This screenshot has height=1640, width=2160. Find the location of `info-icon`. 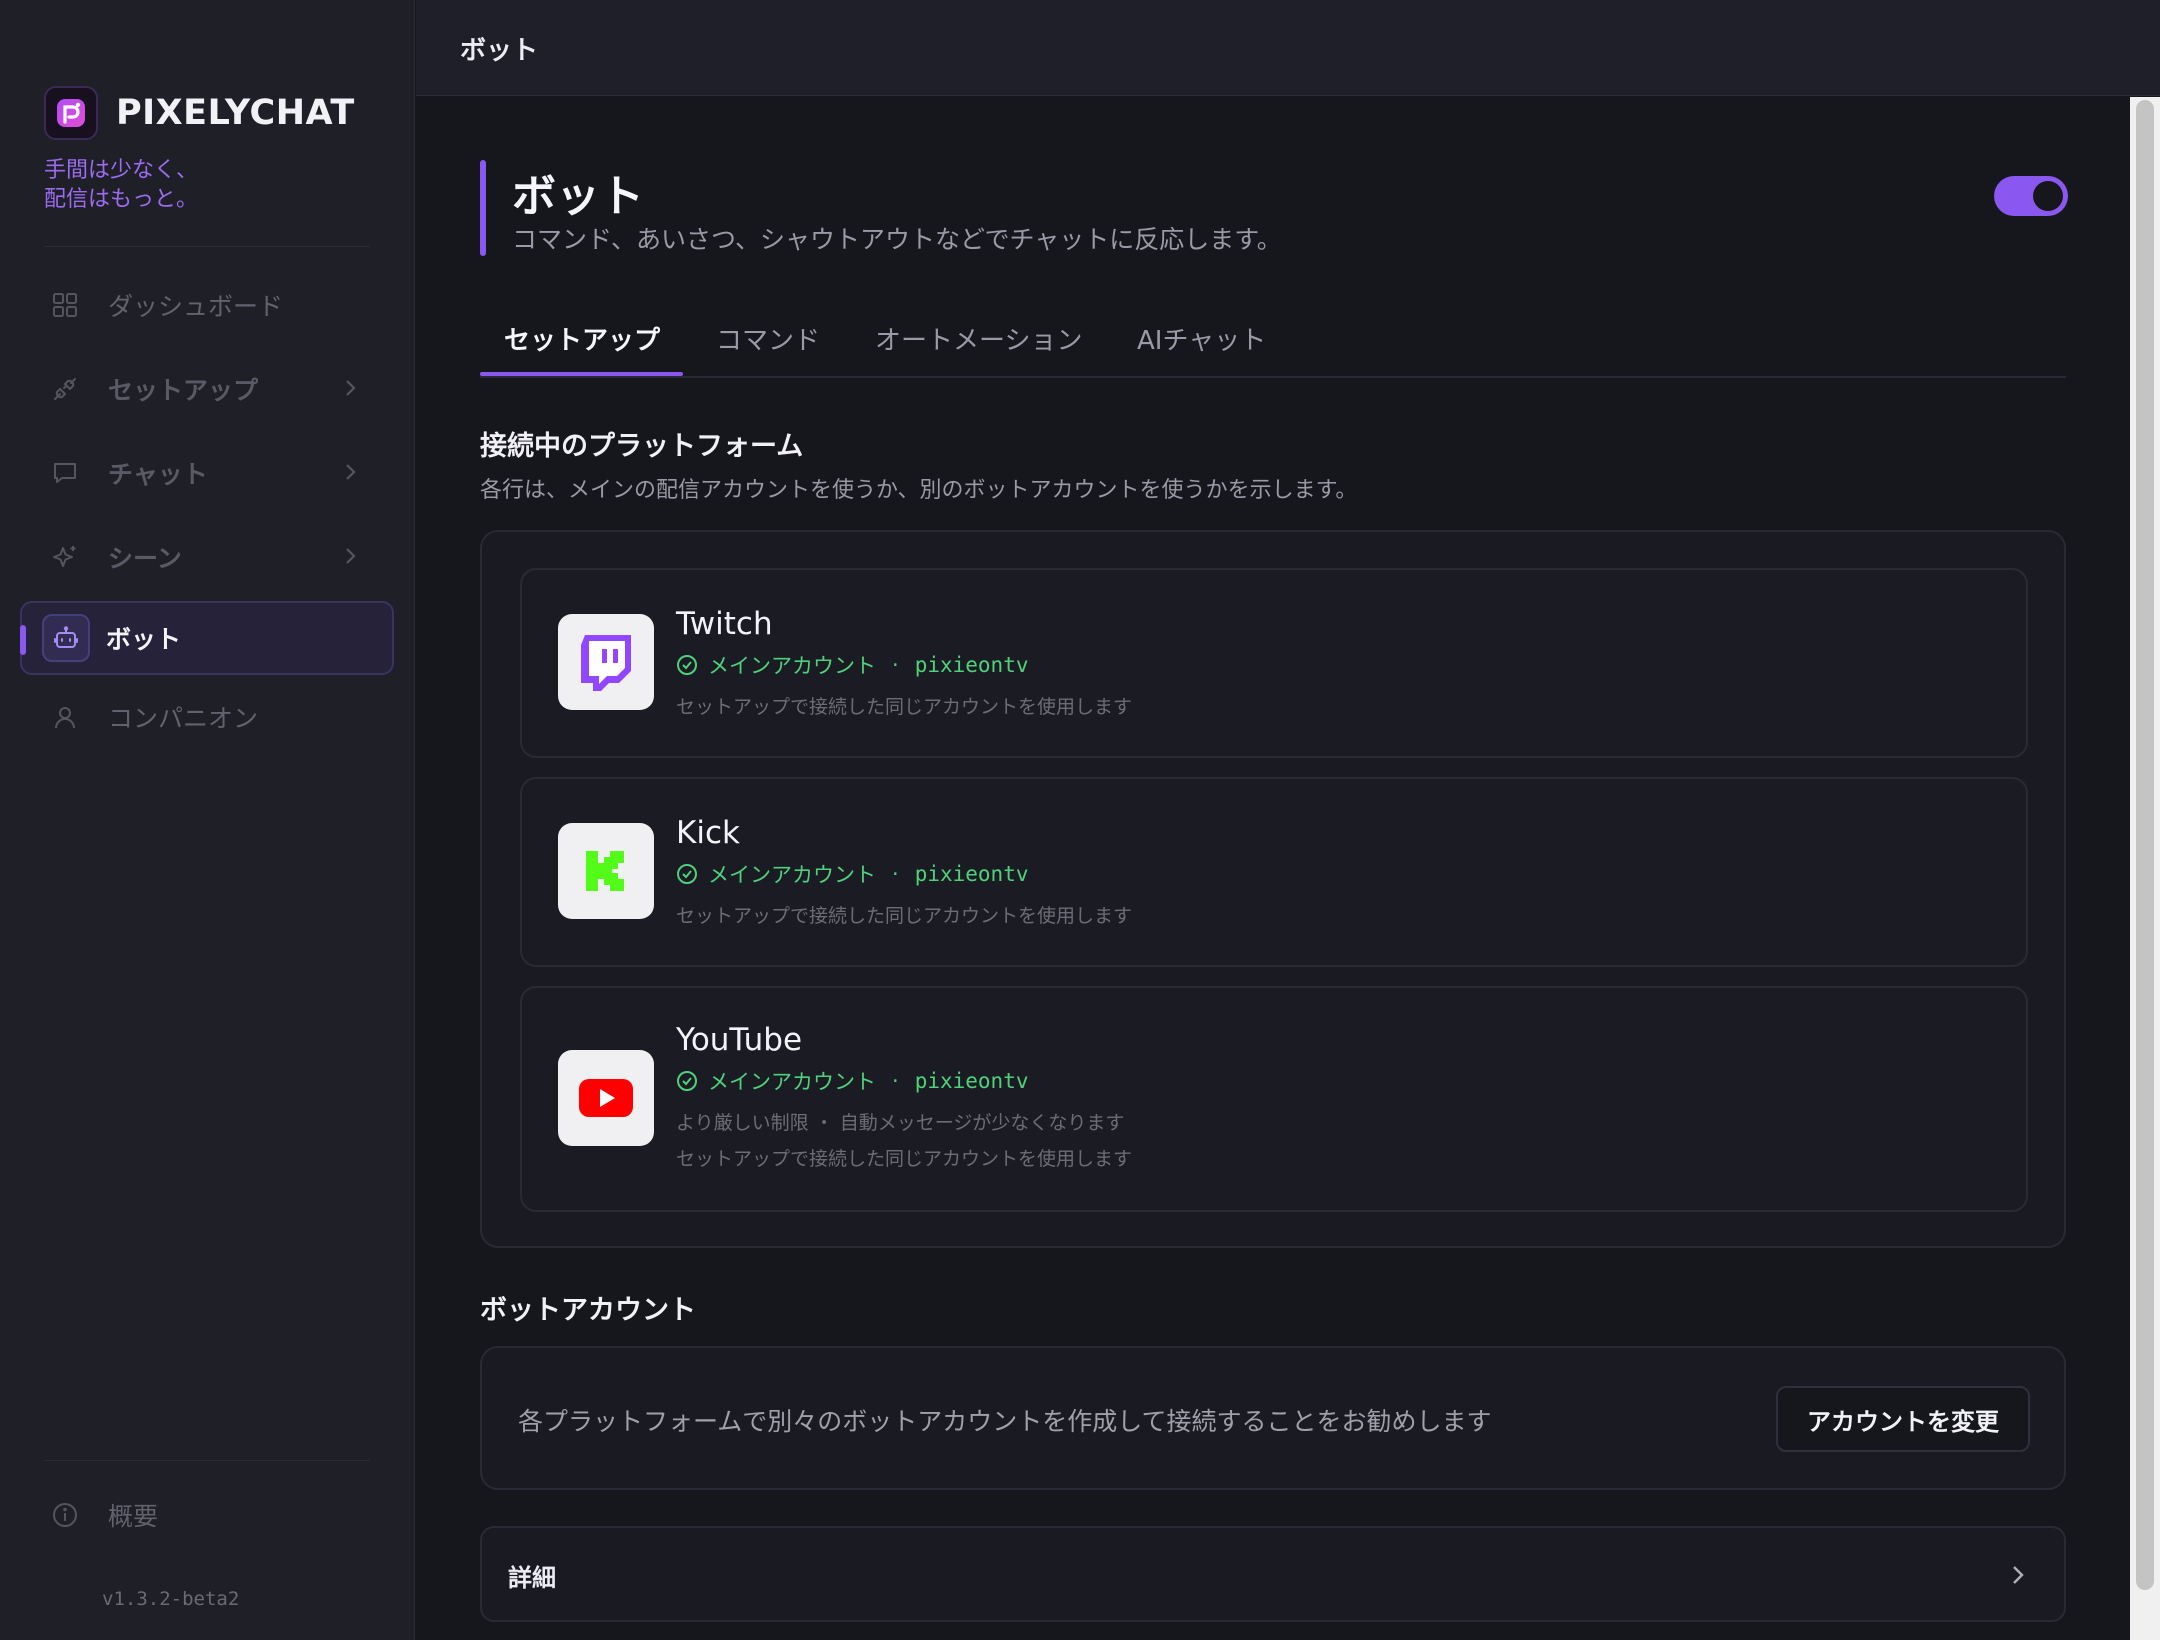

info-icon is located at coordinates (65, 1515).